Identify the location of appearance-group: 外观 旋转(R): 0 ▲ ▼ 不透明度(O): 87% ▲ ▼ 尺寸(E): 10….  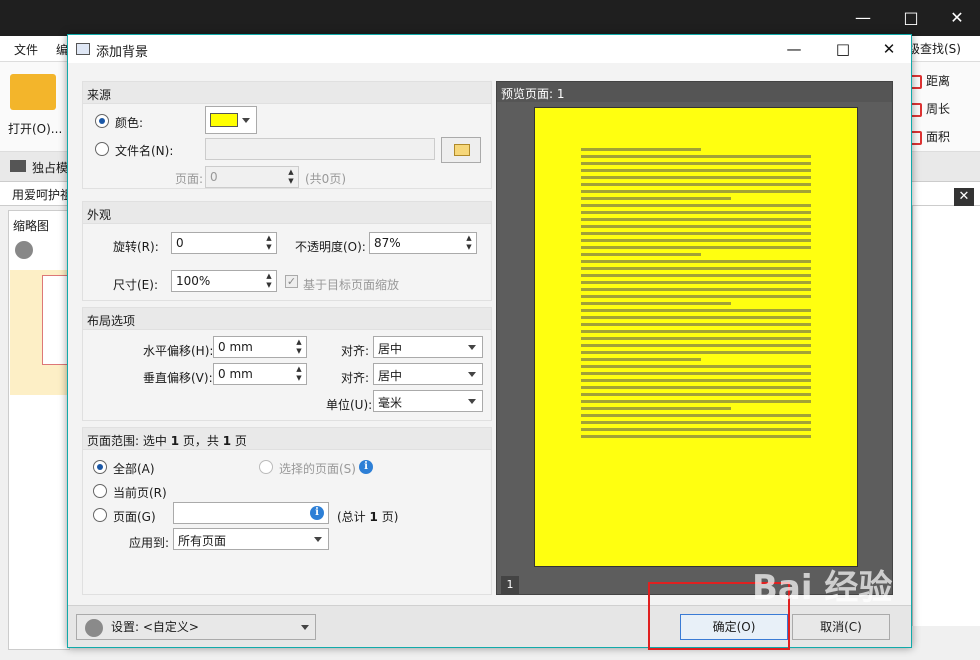
(287, 251).